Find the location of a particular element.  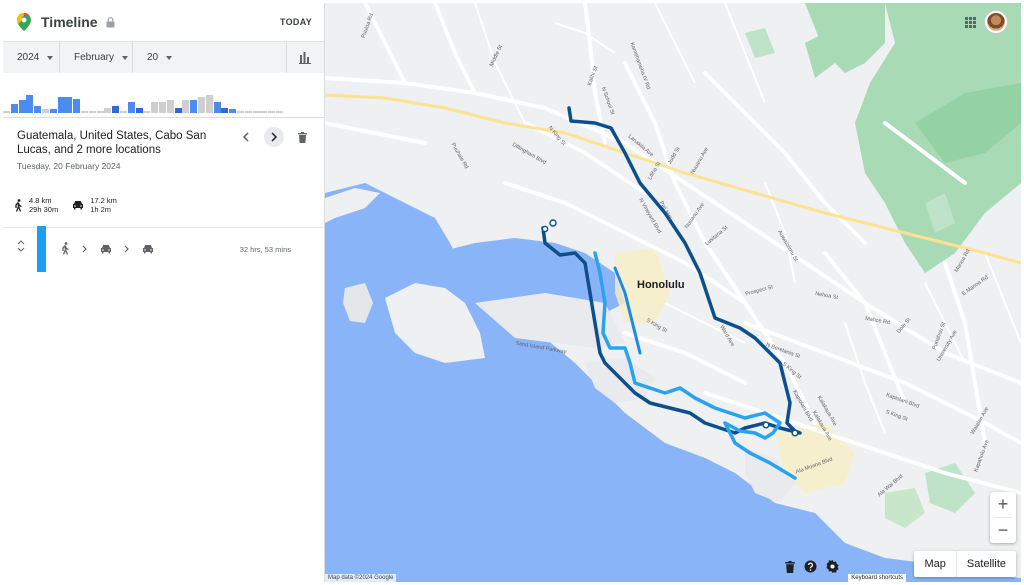

month-select: February is located at coordinates (96, 57).